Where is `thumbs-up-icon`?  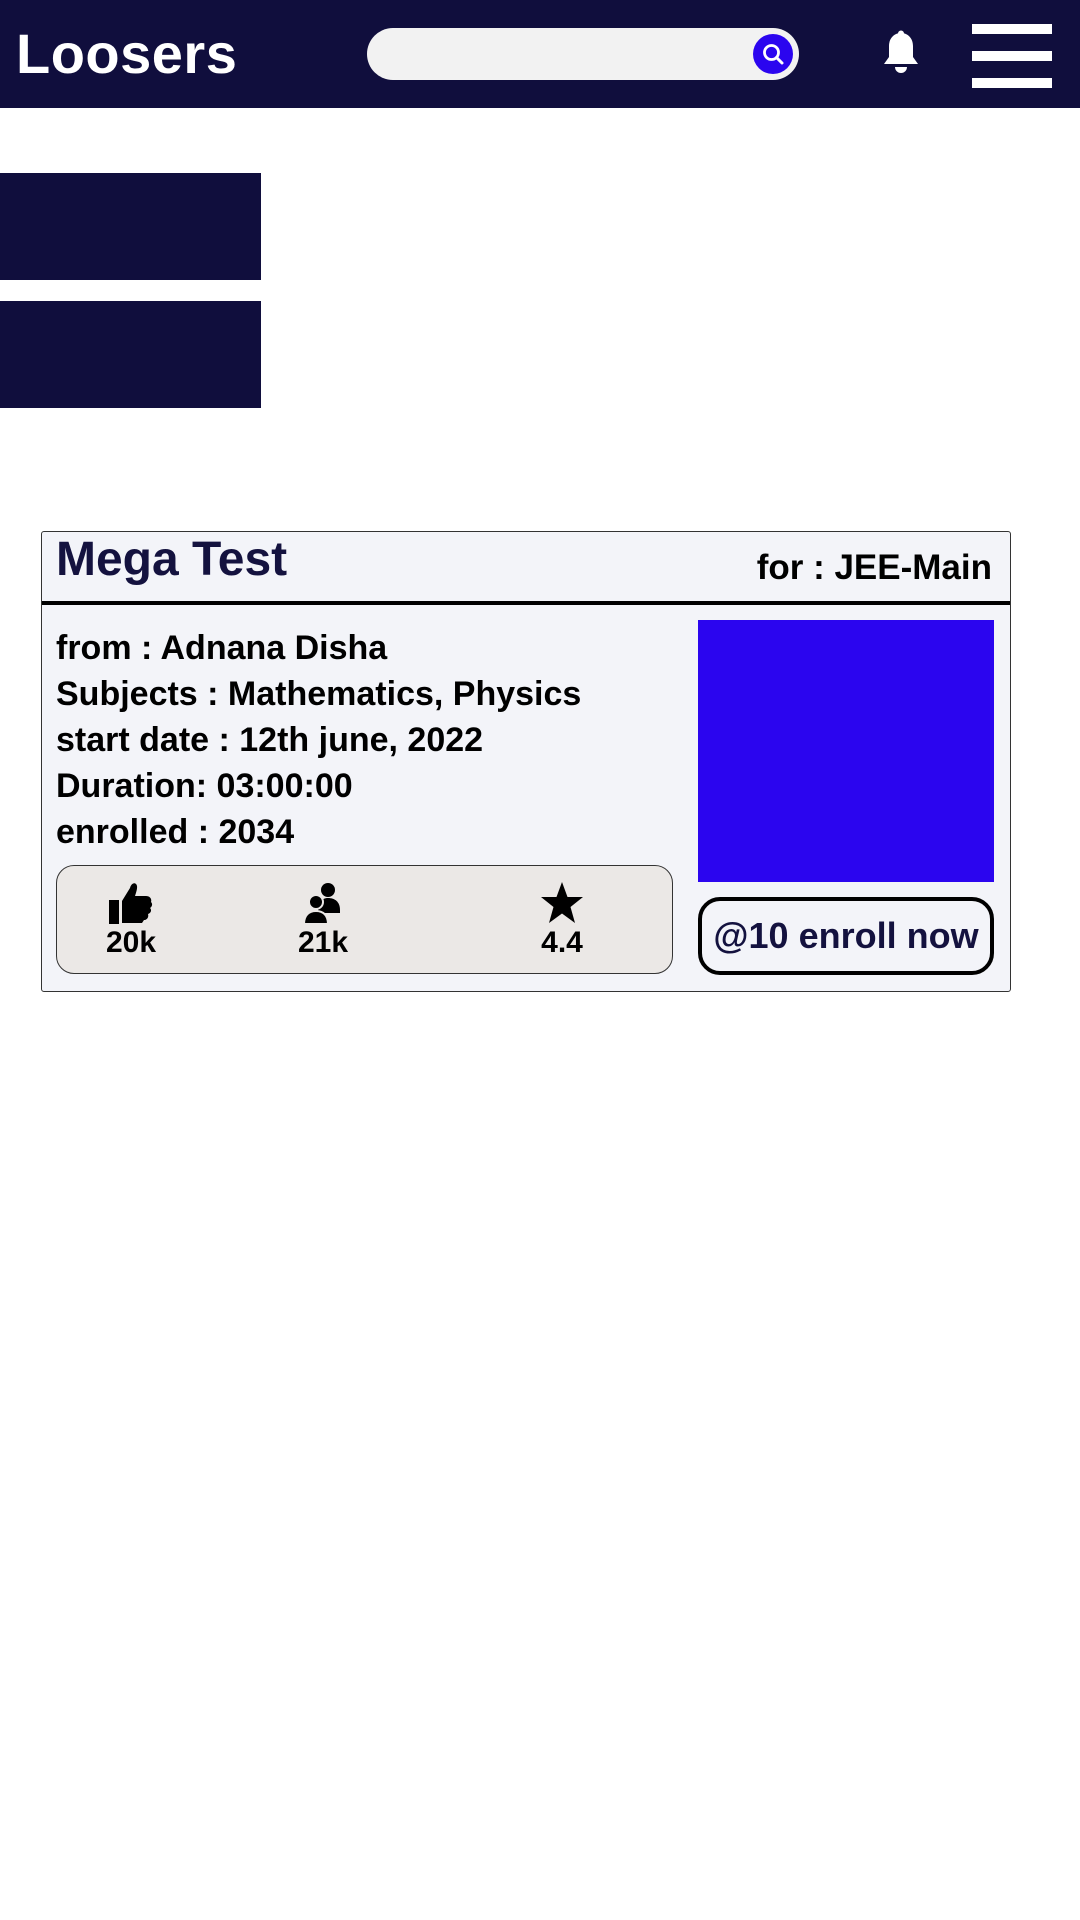
thumbs-up-icon is located at coordinates (131, 903).